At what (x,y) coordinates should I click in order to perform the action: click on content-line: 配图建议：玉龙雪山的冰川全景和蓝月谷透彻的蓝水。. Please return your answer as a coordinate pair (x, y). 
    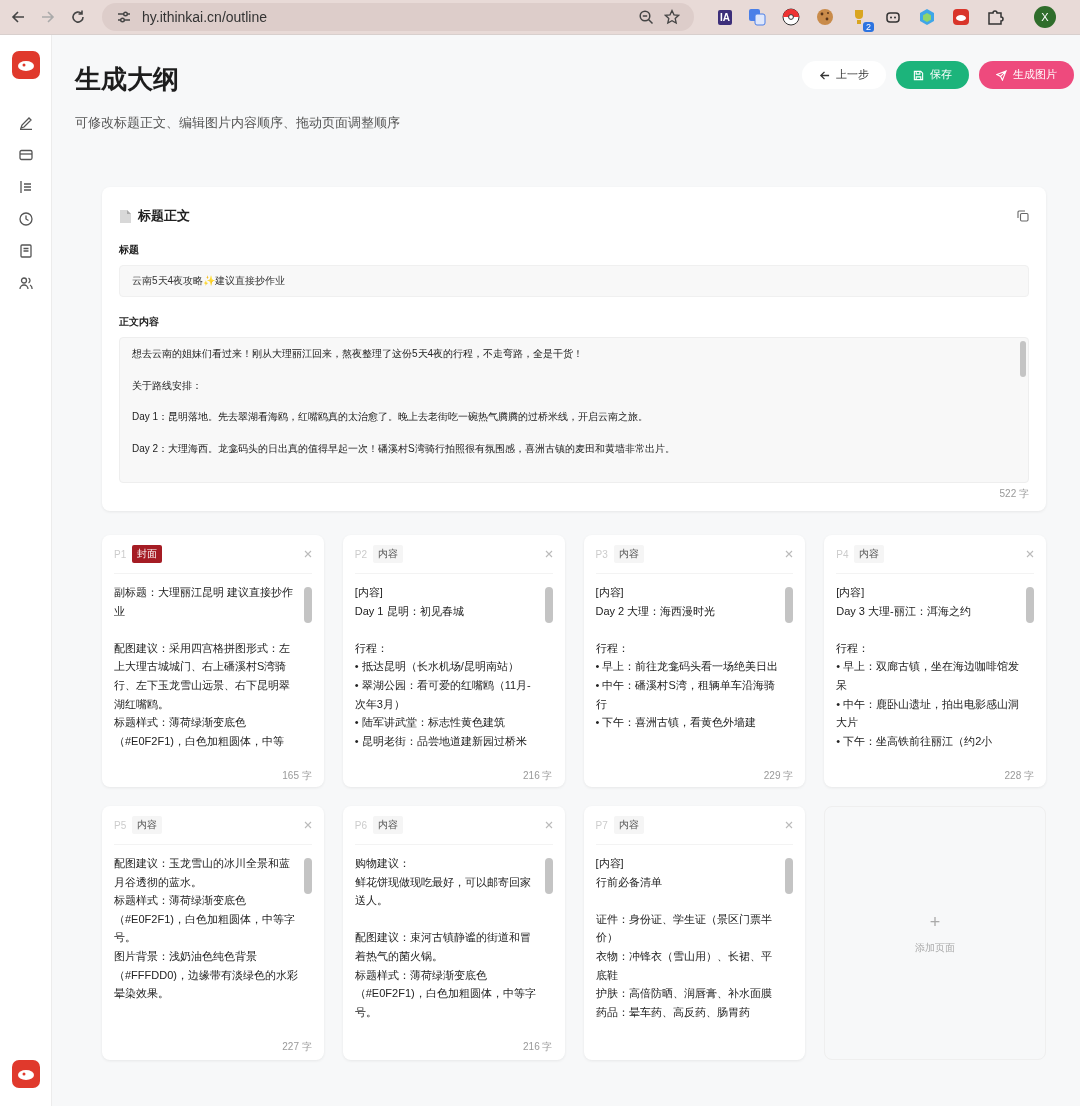
    Looking at the image, I should click on (202, 873).